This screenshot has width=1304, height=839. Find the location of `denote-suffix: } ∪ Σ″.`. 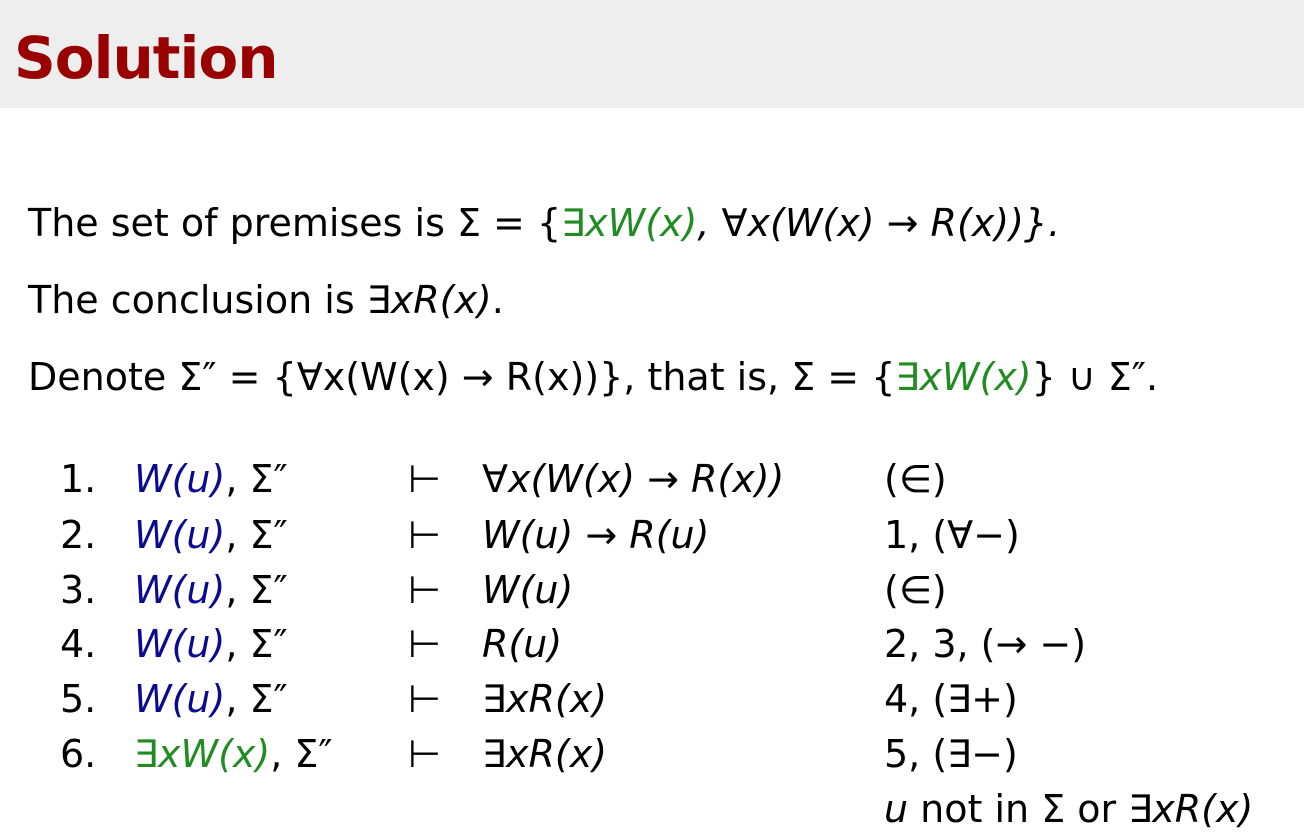

denote-suffix: } ∪ Σ″. is located at coordinates (1095, 377).